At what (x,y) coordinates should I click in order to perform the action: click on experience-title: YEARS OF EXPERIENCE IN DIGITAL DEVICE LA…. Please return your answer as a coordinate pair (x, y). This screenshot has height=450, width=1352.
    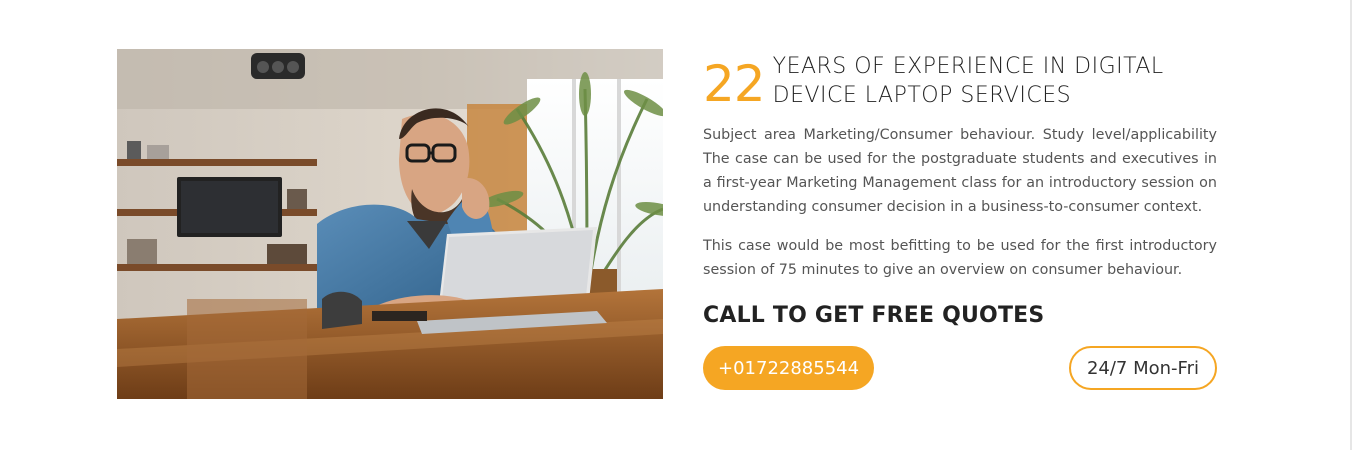
    Looking at the image, I should click on (968, 81).